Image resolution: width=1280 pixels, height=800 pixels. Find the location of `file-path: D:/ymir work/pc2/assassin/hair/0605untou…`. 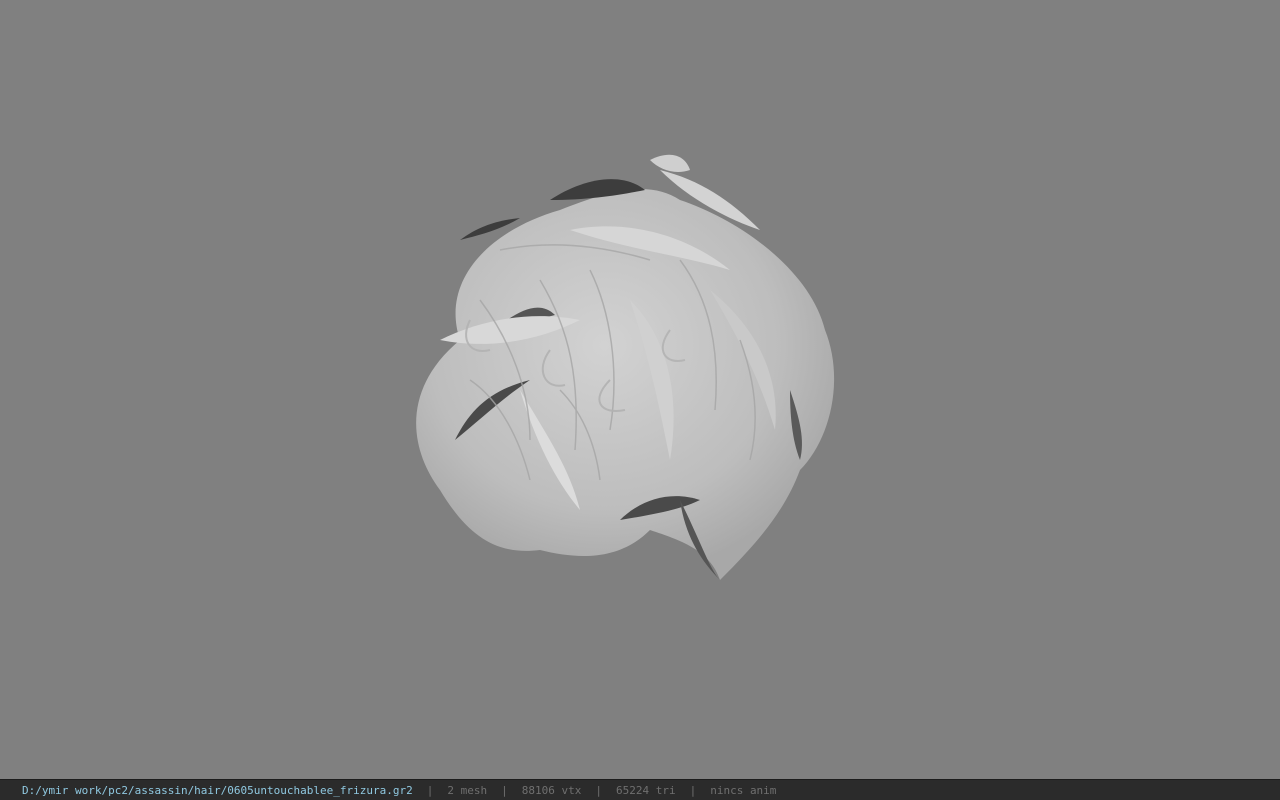

file-path: D:/ymir work/pc2/assassin/hair/0605untou… is located at coordinates (217, 790).